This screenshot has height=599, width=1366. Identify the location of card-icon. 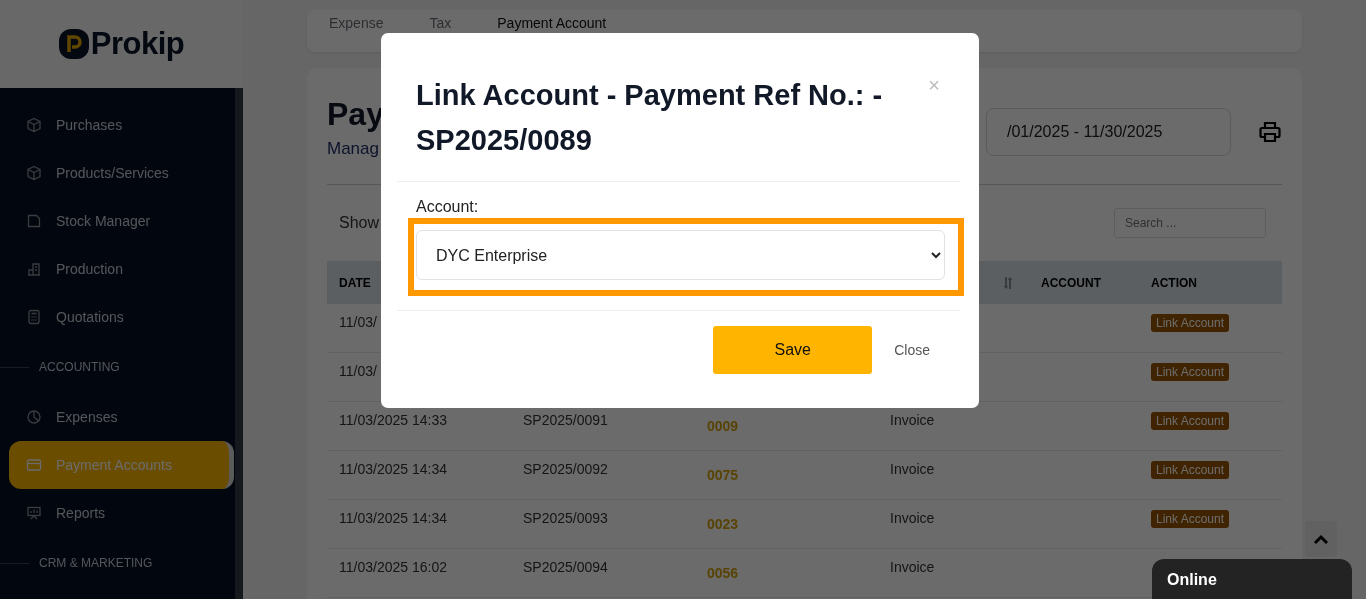
(34, 465).